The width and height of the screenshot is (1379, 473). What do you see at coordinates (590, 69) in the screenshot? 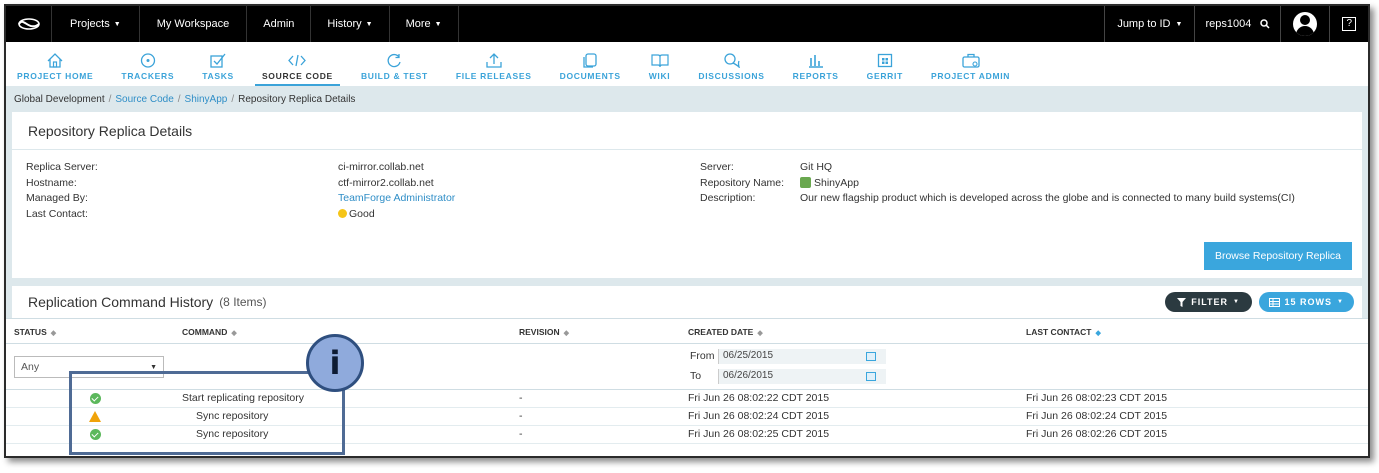
I see `tool-documents: DOCUMENTS` at bounding box center [590, 69].